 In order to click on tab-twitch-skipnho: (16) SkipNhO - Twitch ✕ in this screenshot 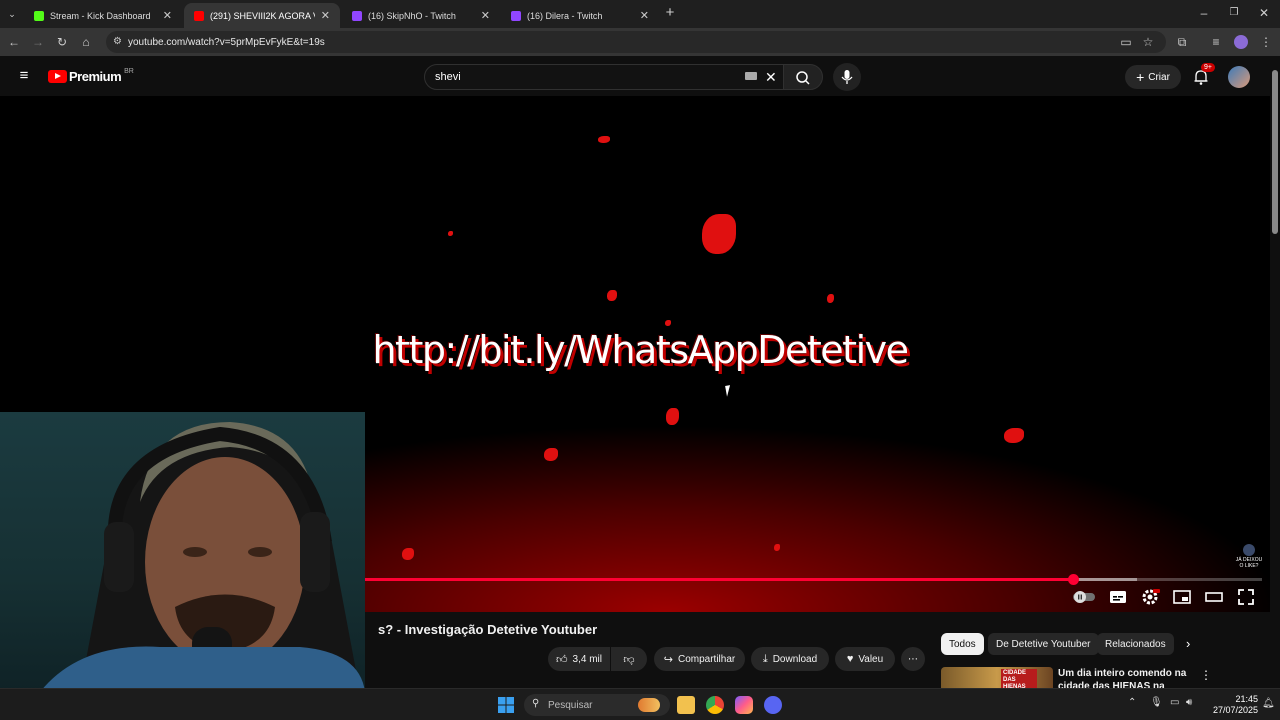, I will do `click(421, 15)`.